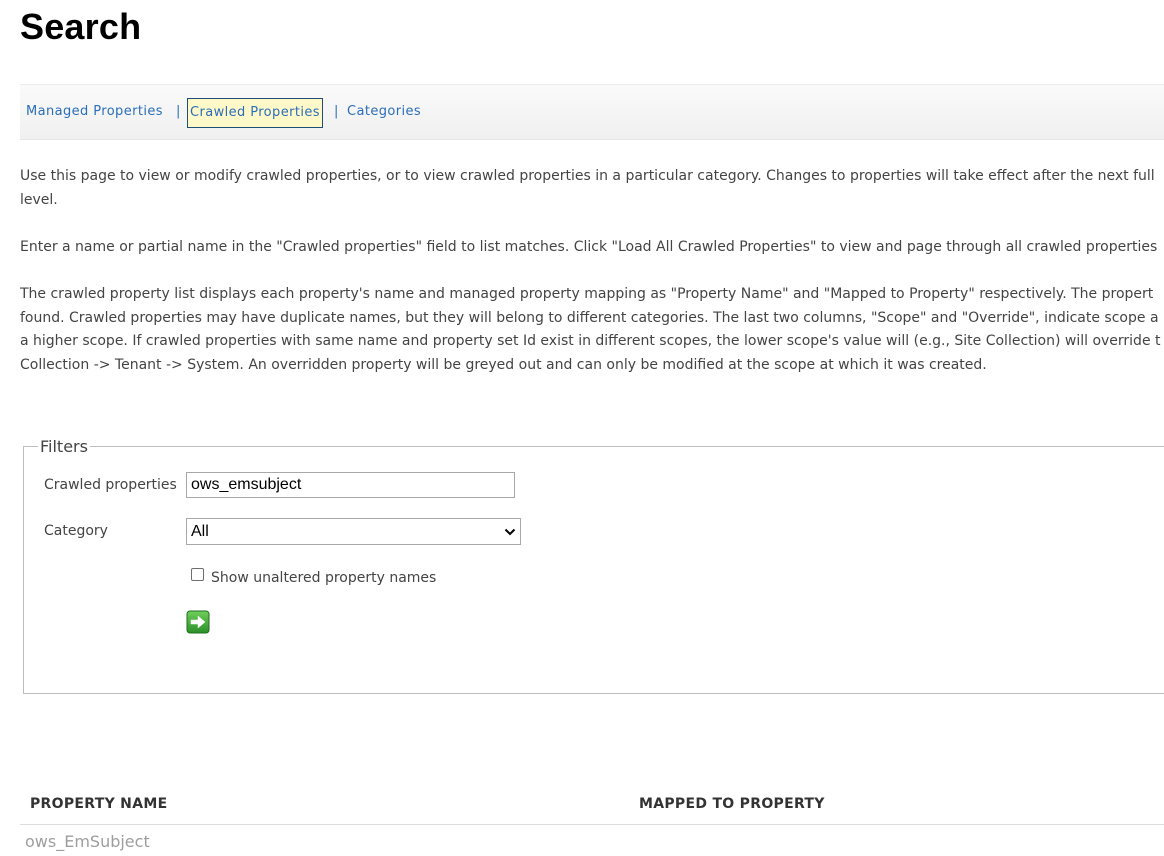 The width and height of the screenshot is (1164, 856). I want to click on column-header-mapped-to-property: MAPPED TO PROPERTY, so click(732, 804).